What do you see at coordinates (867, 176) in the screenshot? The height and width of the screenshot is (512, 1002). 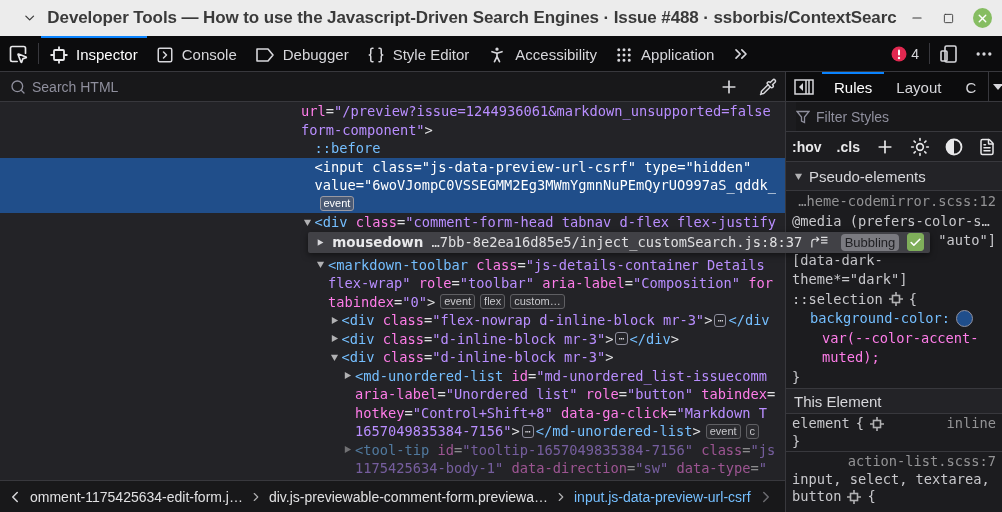 I see `section-title: Pseudo-elements` at bounding box center [867, 176].